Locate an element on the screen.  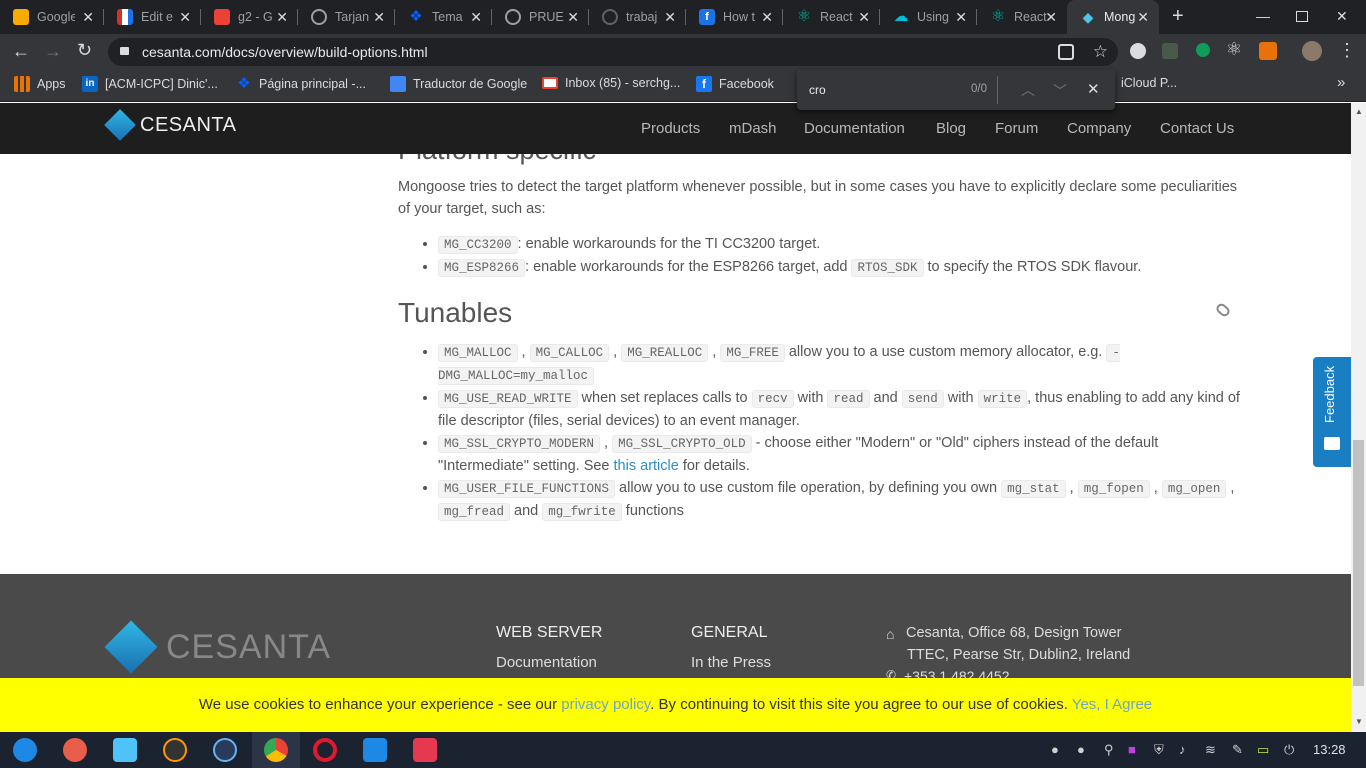
volume-icon: ♪ is located at coordinates (1182, 749).